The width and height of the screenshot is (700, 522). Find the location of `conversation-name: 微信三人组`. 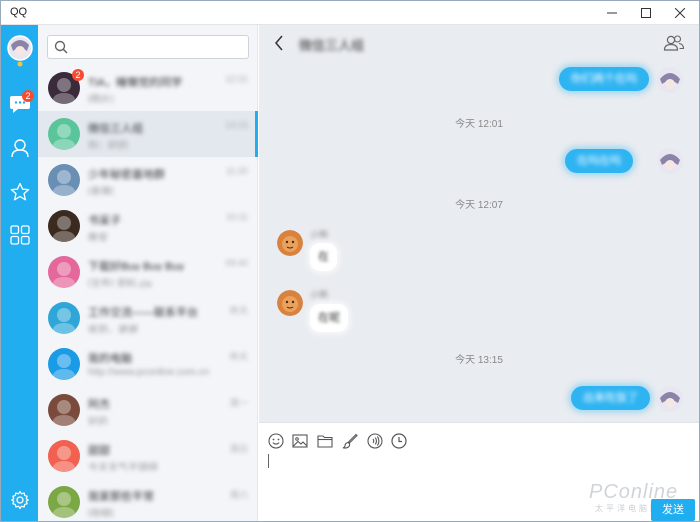

conversation-name: 微信三人组 is located at coordinates (115, 128).